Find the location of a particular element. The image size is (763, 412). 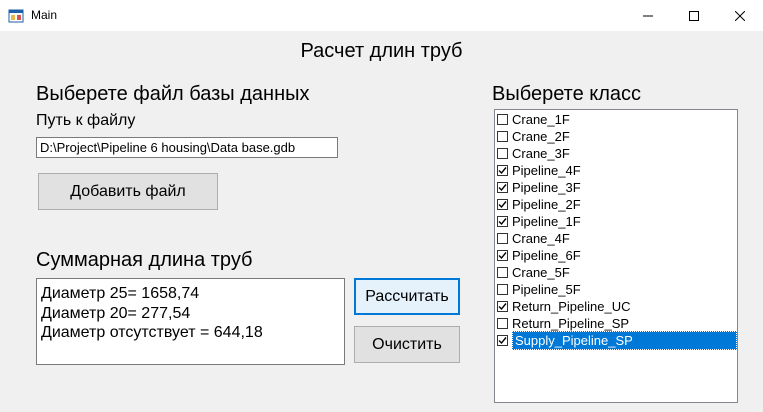

class-list-item: Return_Pipeline_UC is located at coordinates (616, 306).